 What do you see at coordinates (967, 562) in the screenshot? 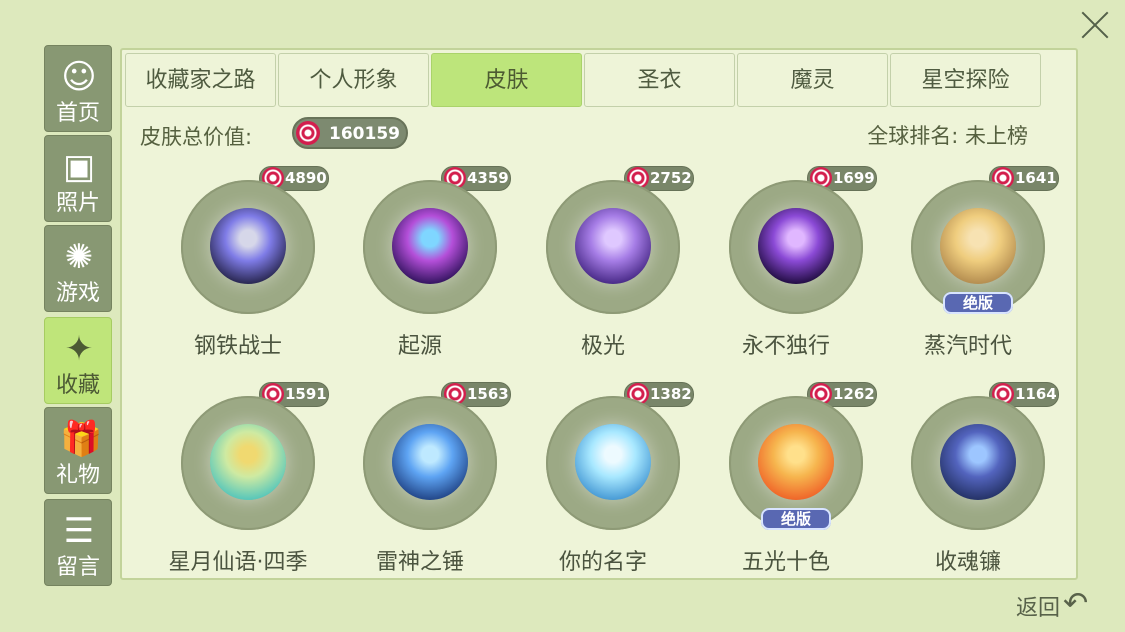
I see `skin-name: 收魂镰` at bounding box center [967, 562].